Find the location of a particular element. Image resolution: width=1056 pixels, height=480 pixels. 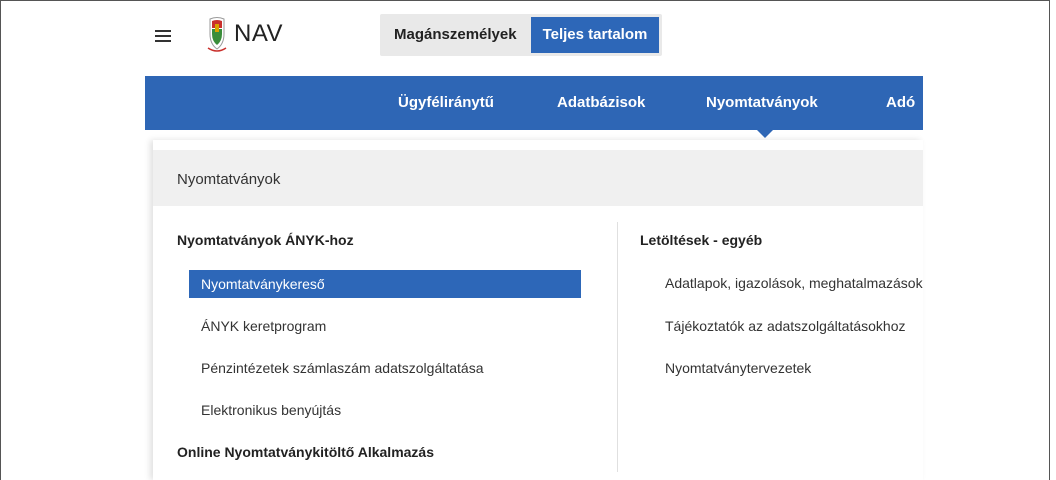

audience-switcher: Magánszemélyek Teljes tartalom is located at coordinates (521, 35).